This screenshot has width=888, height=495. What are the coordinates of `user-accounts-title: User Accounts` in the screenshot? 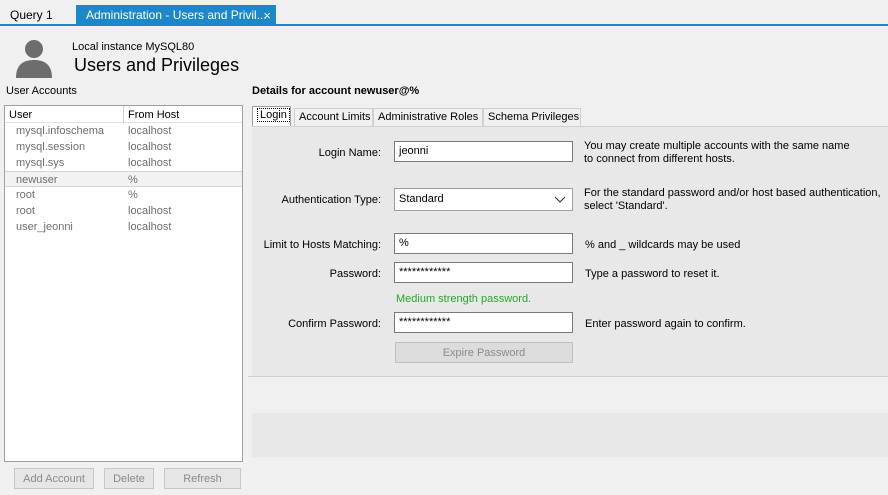 It's located at (41, 91).